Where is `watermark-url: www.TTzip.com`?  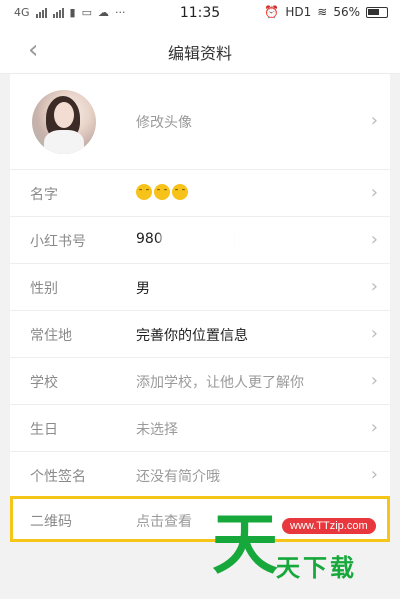 watermark-url: www.TTzip.com is located at coordinates (329, 526).